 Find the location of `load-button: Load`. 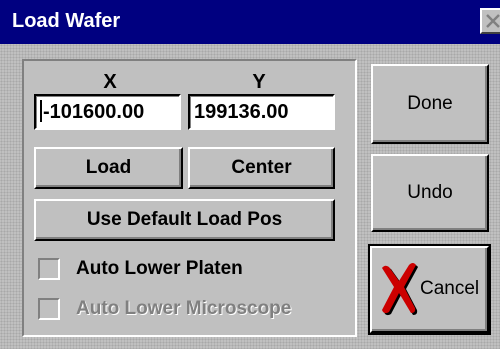

load-button: Load is located at coordinates (108, 168).